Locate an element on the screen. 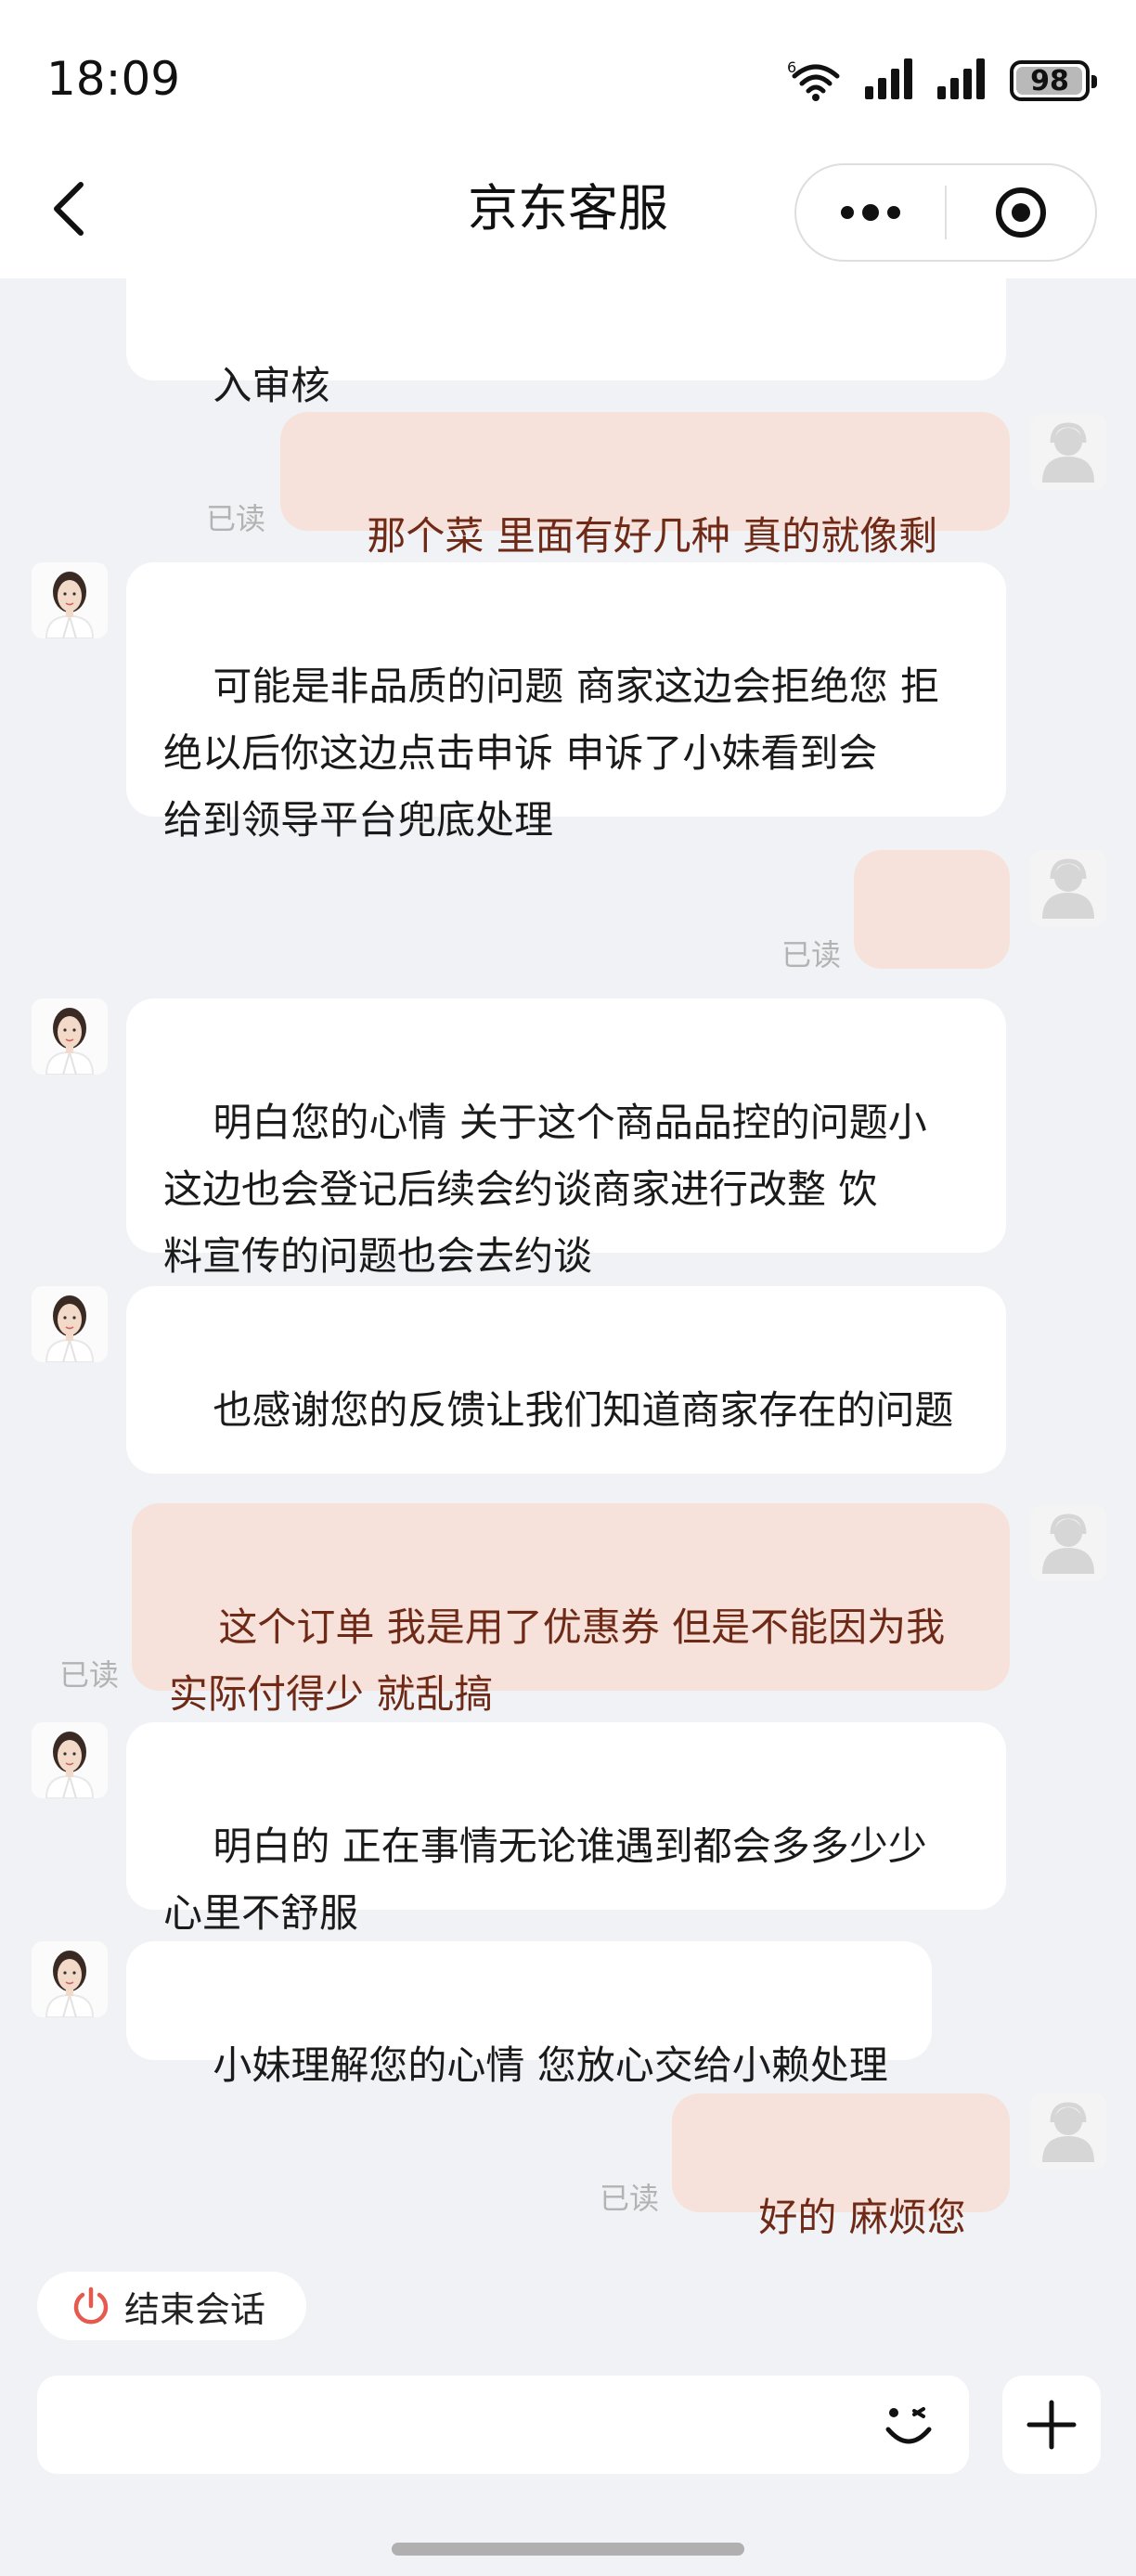 The width and height of the screenshot is (1136, 2576). message-bubble: 明白的 正在事情无论谁遇到都会多多少少 心里不舒服 is located at coordinates (566, 1829).